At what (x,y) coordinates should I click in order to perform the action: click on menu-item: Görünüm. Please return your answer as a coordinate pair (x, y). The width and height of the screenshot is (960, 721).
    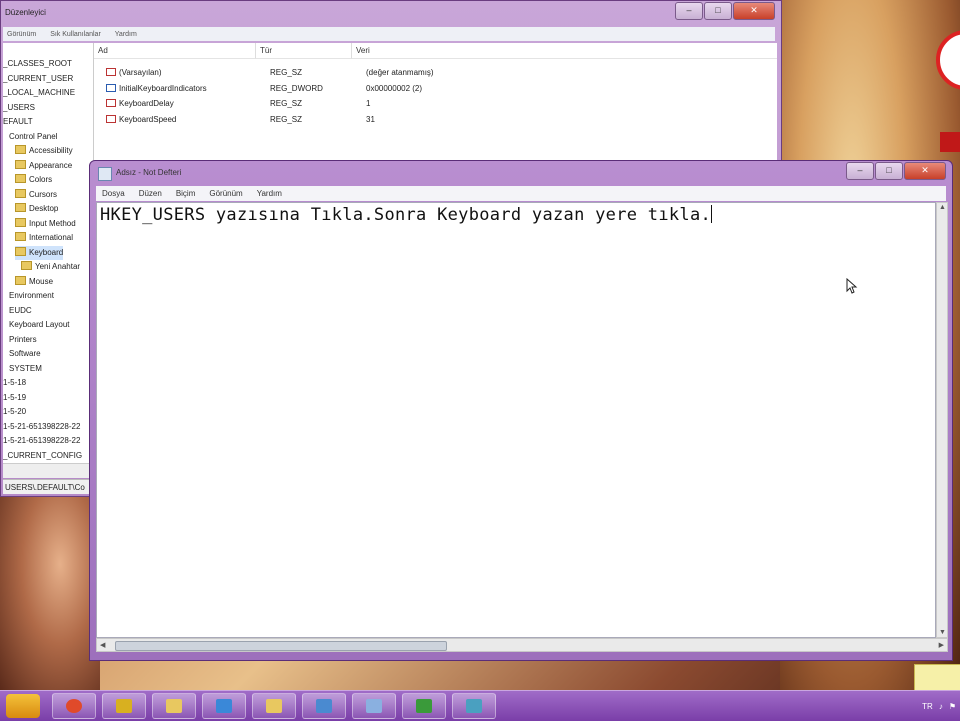
    Looking at the image, I should click on (21, 34).